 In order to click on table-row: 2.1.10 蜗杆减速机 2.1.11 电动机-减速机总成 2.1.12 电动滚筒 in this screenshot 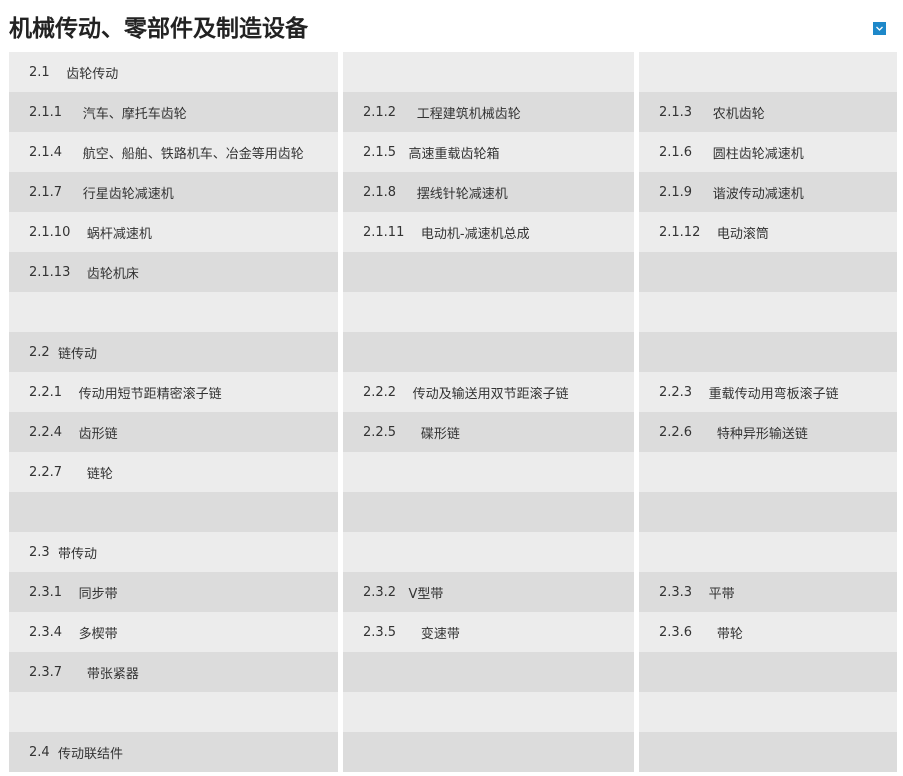, I will do `click(453, 232)`.